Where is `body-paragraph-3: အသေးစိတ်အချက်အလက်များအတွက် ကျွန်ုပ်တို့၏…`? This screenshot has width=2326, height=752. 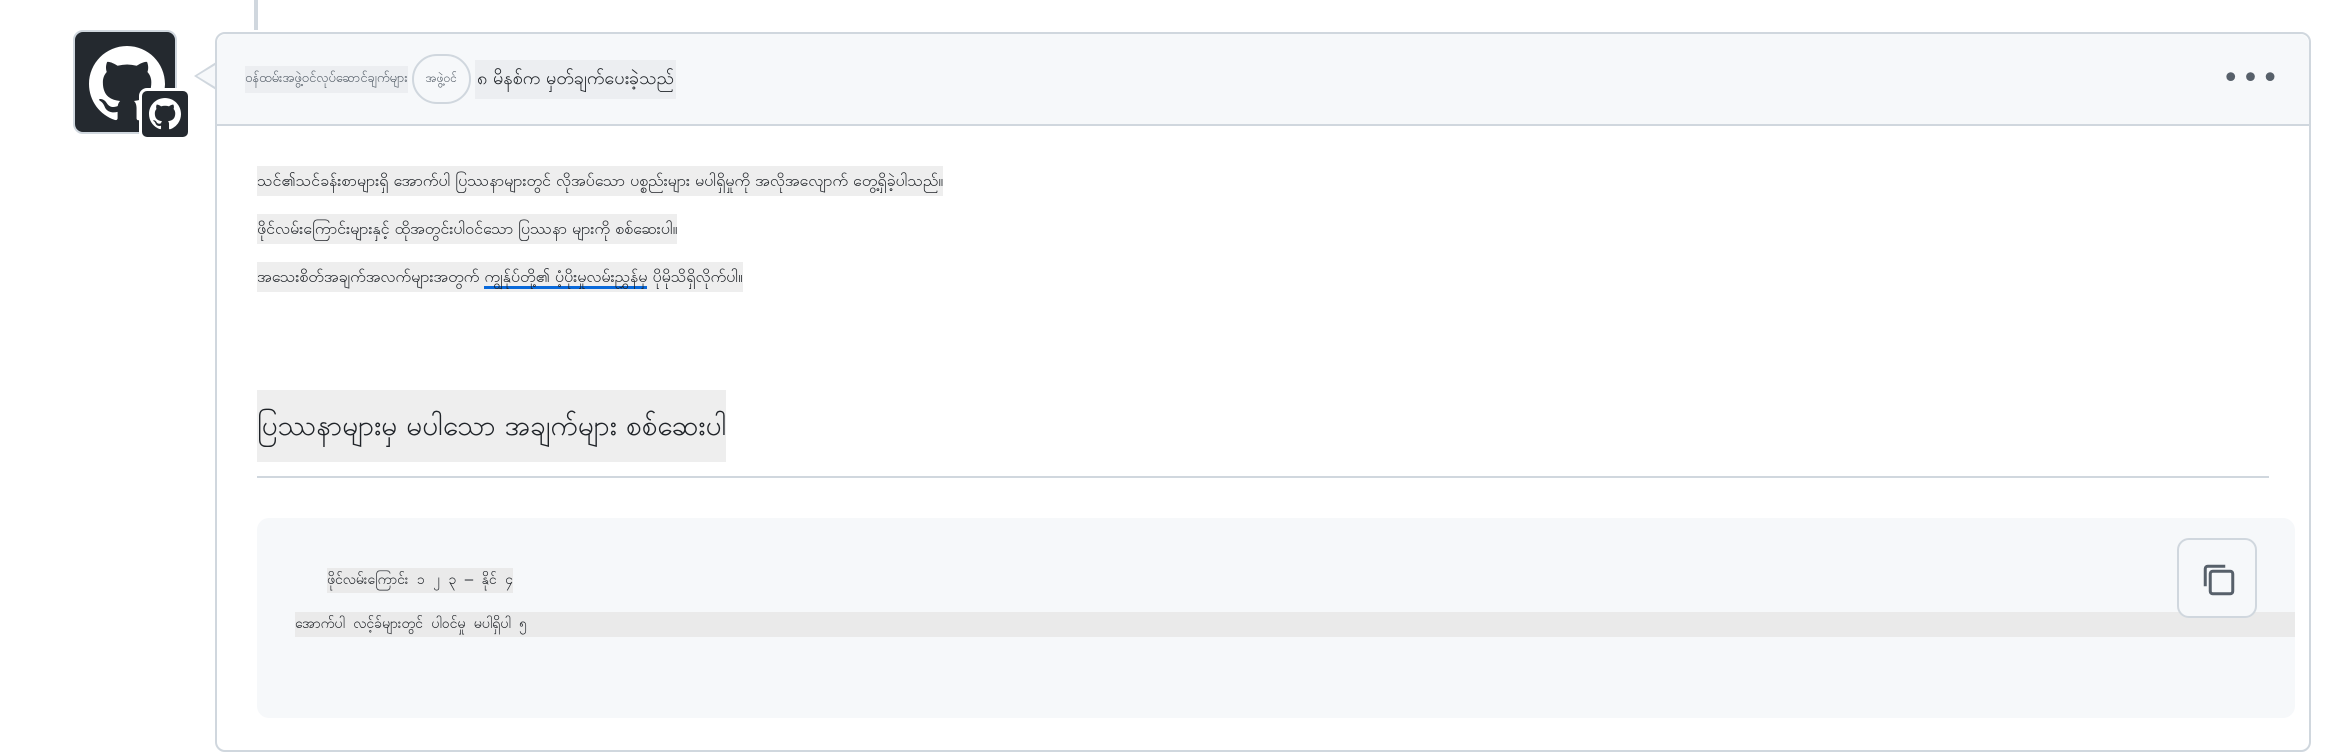 body-paragraph-3: အသေးစိတ်အချက်အလက်များအတွက် ကျွန်ုပ်တို့၏… is located at coordinates (500, 277).